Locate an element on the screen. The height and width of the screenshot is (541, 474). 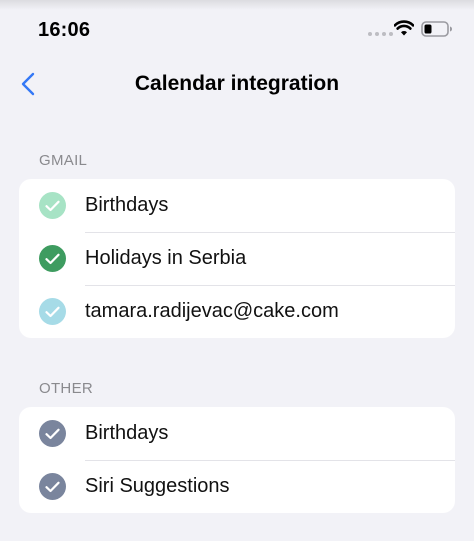
calendar-row-other-birthdays: Birthdays is located at coordinates (237, 433).